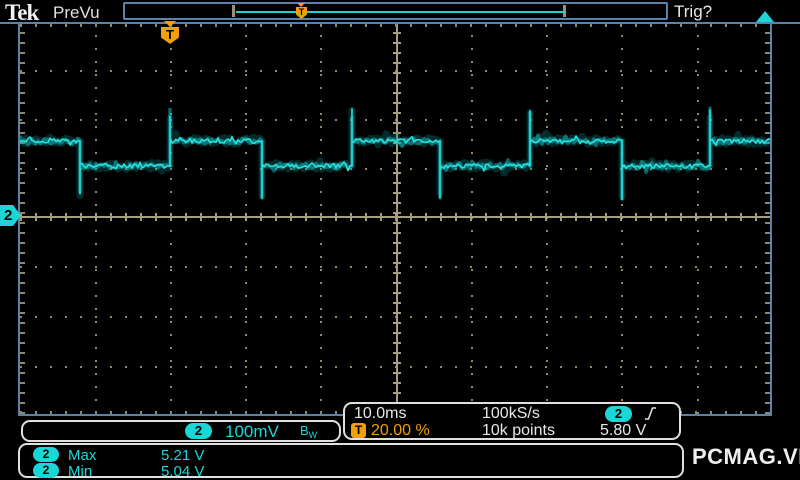 The image size is (800, 480). What do you see at coordinates (304, 430) in the screenshot?
I see `bandwidth-b: B` at bounding box center [304, 430].